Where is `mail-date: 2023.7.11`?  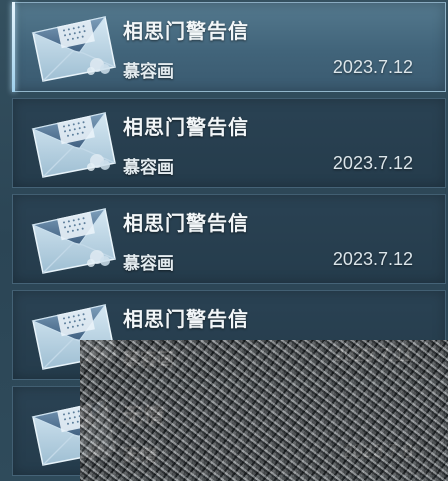 mail-date: 2023.7.11 is located at coordinates (373, 355).